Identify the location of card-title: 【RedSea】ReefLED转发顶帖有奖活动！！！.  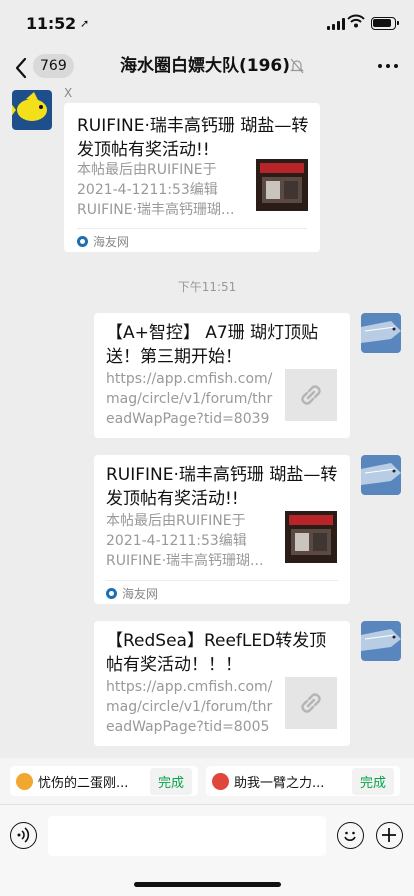
(216, 653).